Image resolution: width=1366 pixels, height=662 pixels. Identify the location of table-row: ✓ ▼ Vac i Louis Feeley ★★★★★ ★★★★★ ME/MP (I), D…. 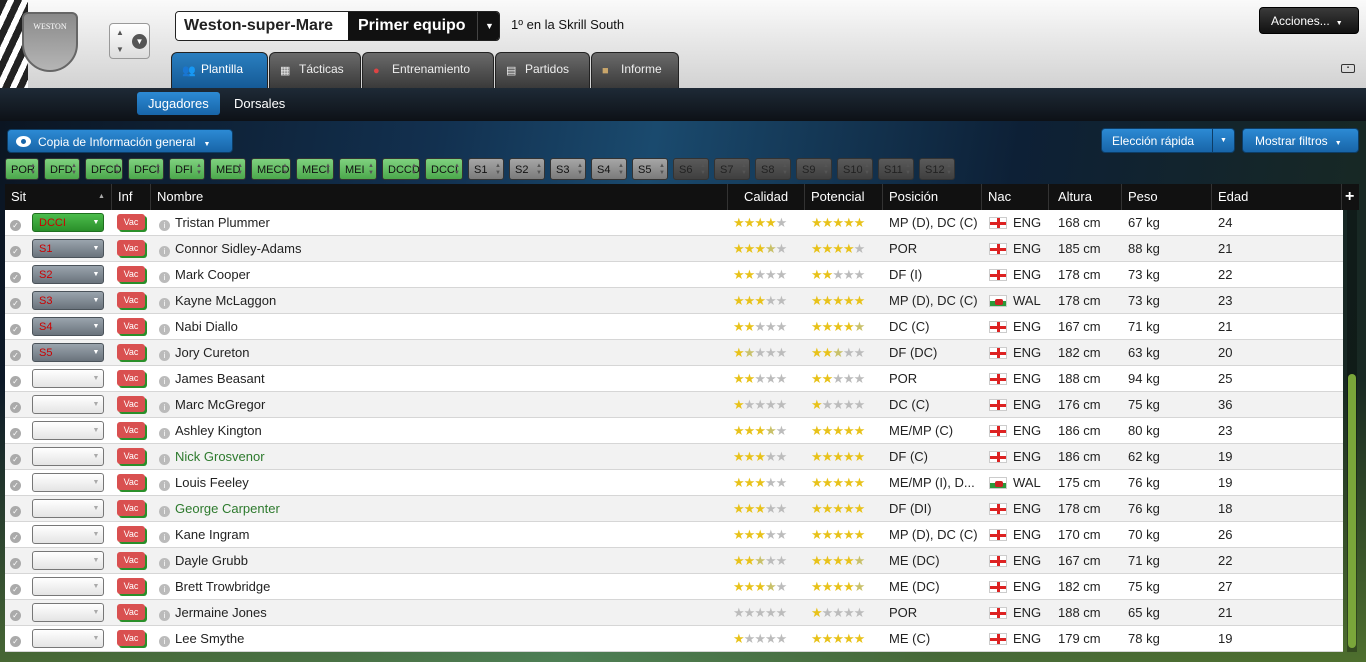
(674, 483).